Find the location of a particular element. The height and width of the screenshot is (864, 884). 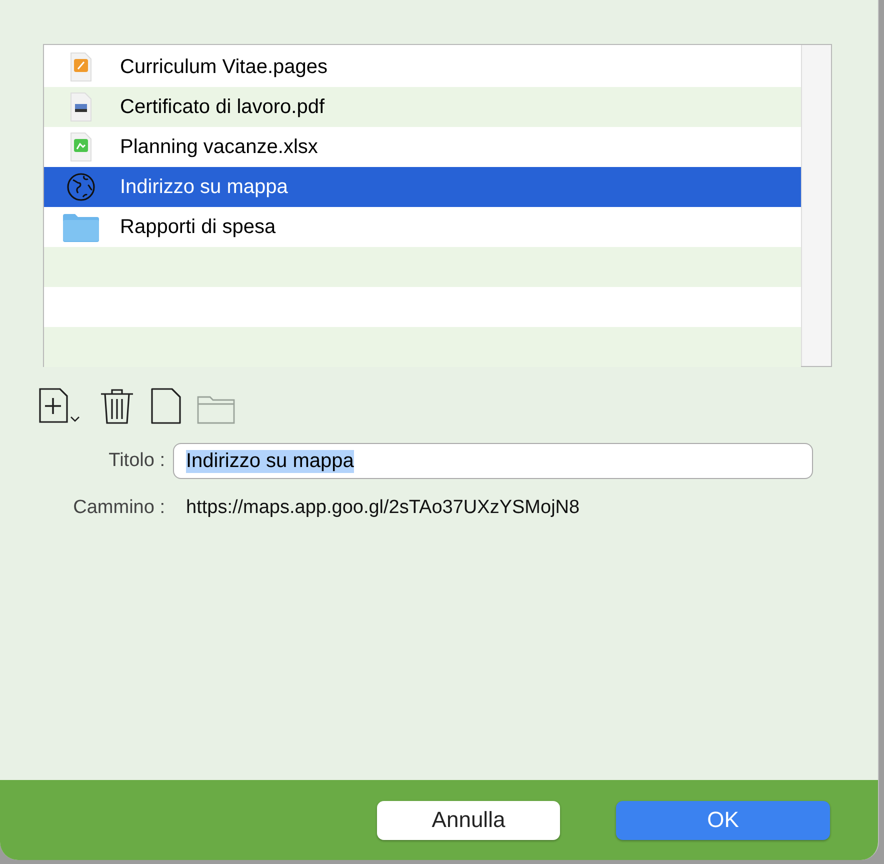

title-label: Titolo : is located at coordinates (136, 461).